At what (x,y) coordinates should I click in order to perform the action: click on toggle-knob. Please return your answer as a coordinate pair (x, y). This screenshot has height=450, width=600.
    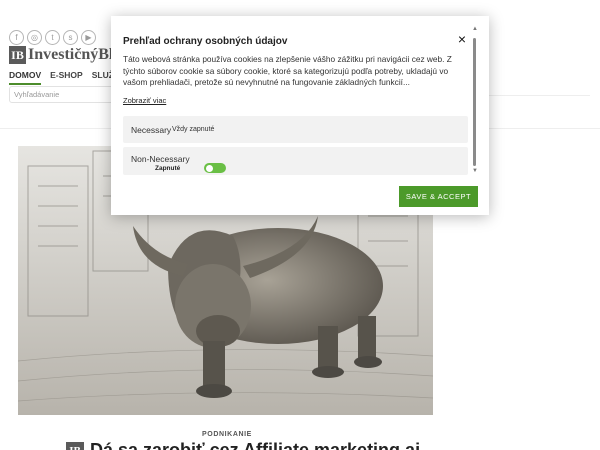
    Looking at the image, I should click on (209, 168).